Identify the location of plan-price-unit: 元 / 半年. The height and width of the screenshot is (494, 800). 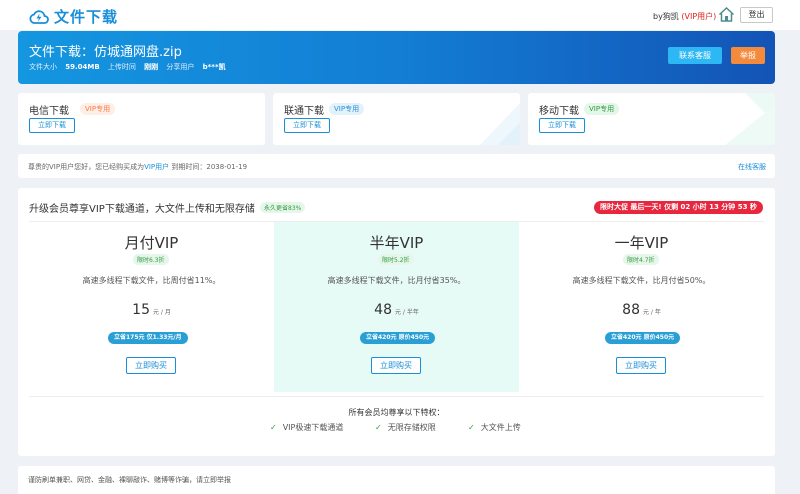
(406, 312).